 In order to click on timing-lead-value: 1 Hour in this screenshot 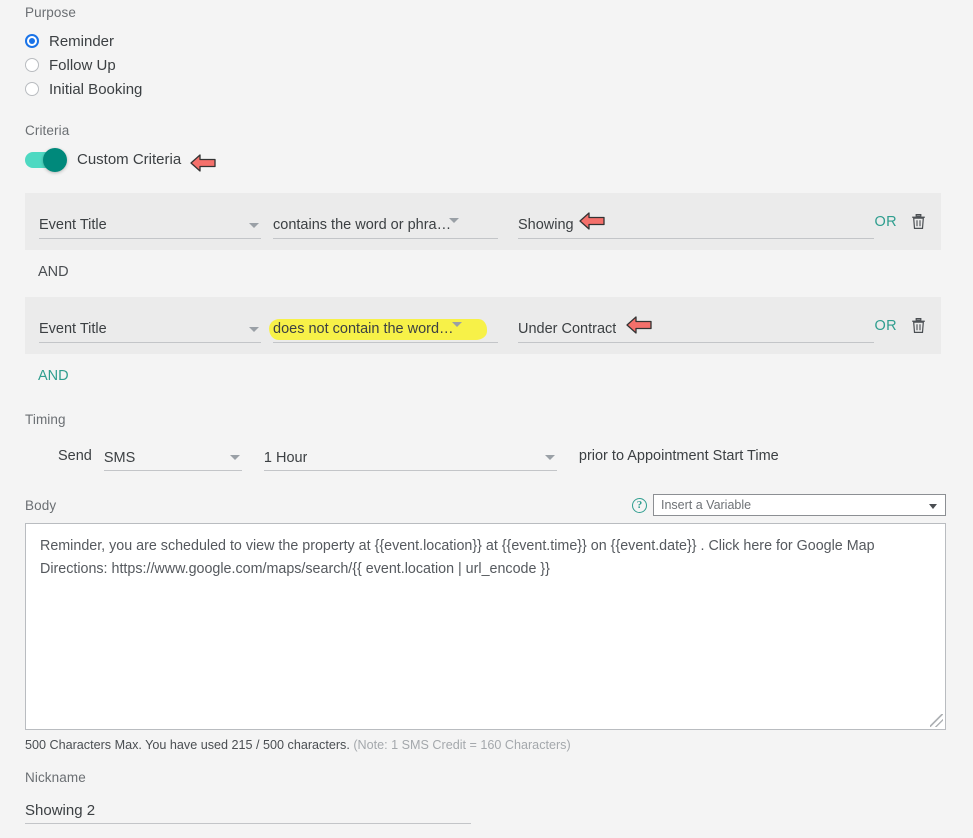, I will do `click(285, 457)`.